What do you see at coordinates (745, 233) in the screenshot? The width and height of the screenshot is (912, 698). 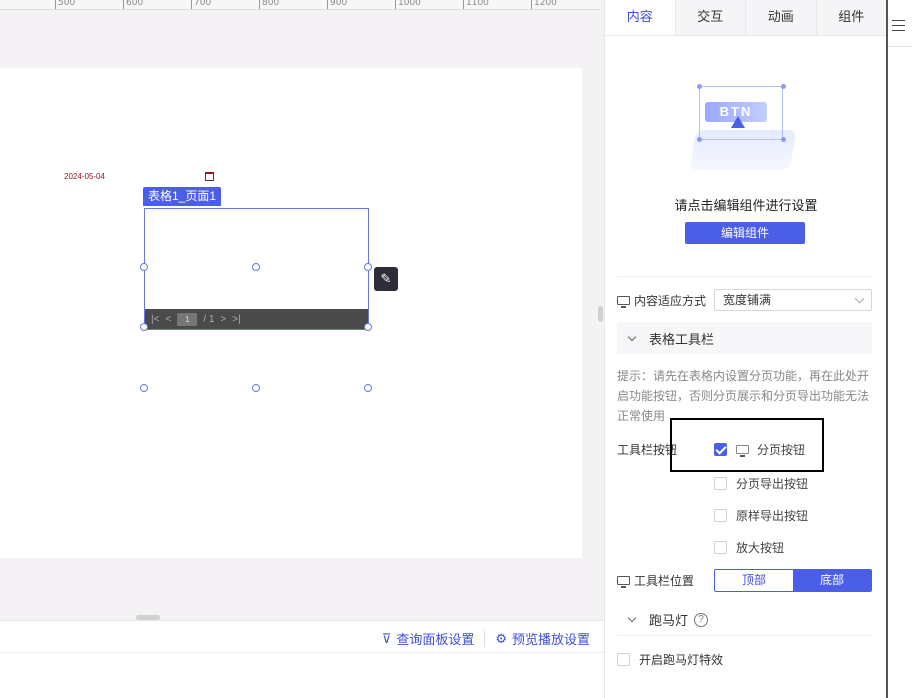 I see `edit-component-button: 编辑组件` at bounding box center [745, 233].